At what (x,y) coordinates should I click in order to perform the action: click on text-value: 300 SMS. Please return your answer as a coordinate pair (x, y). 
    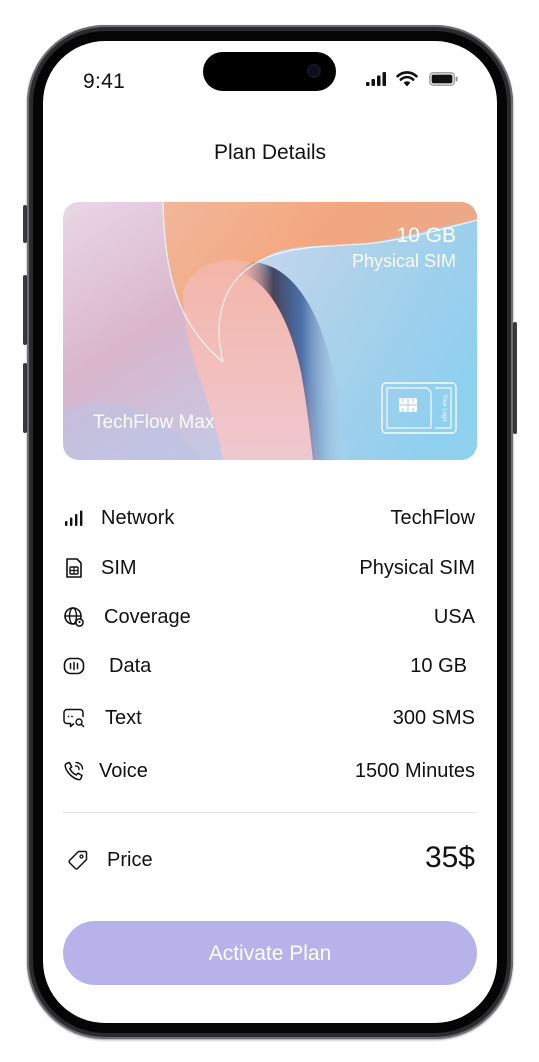
    Looking at the image, I should click on (433, 718).